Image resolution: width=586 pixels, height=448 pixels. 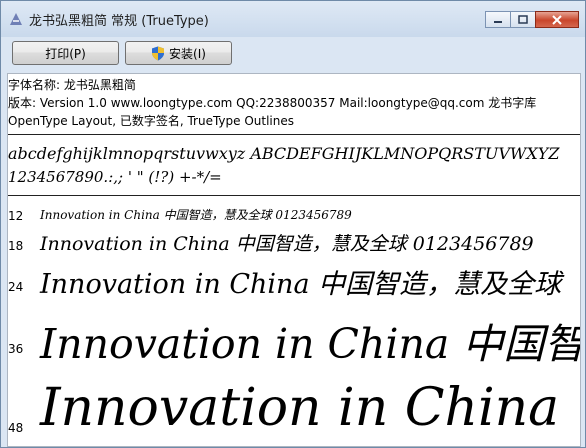 What do you see at coordinates (16, 349) in the screenshot?
I see `size-label-36: 36` at bounding box center [16, 349].